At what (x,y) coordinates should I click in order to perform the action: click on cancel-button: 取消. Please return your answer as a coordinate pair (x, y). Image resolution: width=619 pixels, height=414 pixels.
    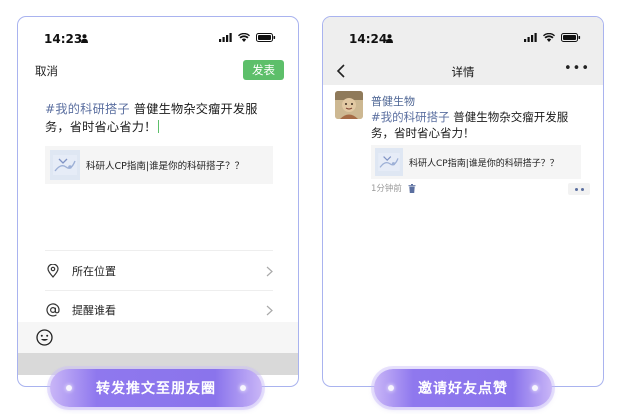
    Looking at the image, I should click on (46, 71).